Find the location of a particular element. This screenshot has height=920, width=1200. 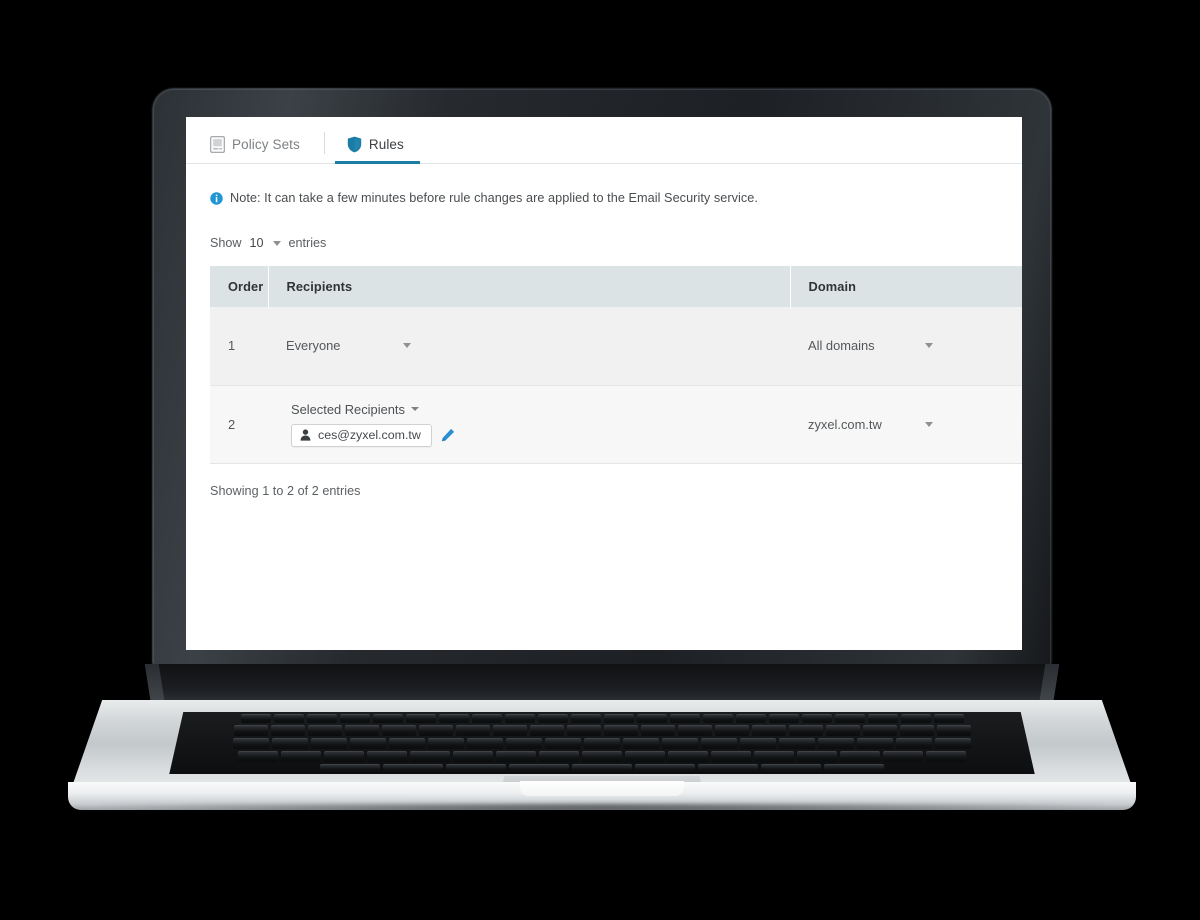

column-header-order: Order is located at coordinates (239, 286).